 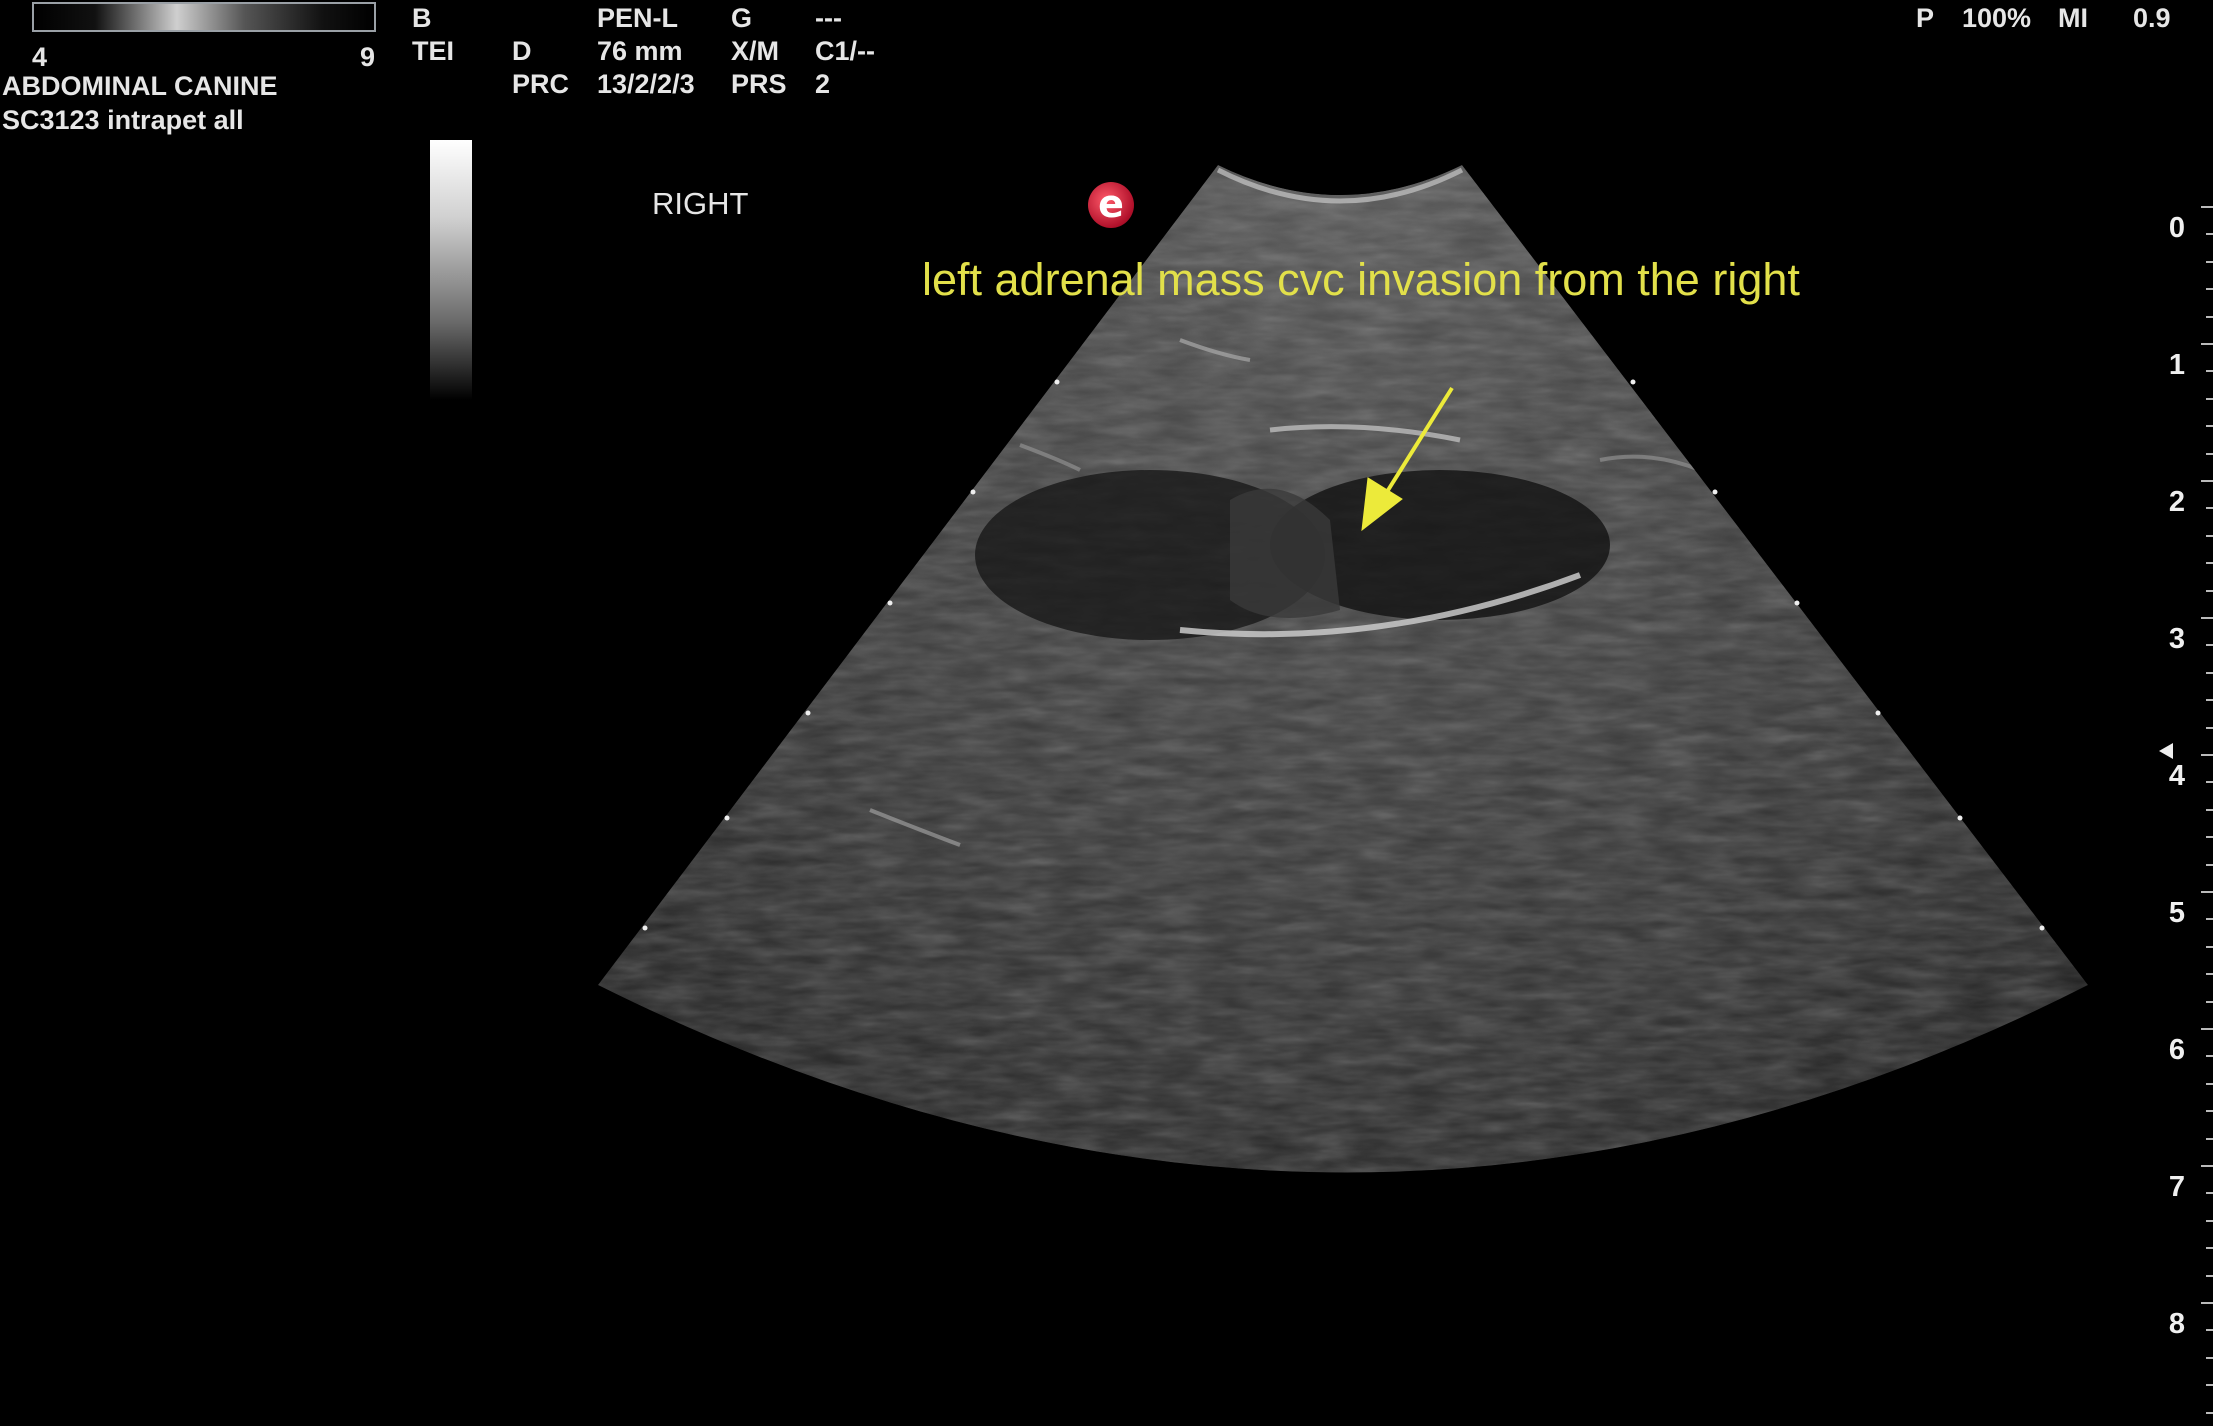 What do you see at coordinates (40, 57) in the screenshot?
I see `scale-min-label: 4` at bounding box center [40, 57].